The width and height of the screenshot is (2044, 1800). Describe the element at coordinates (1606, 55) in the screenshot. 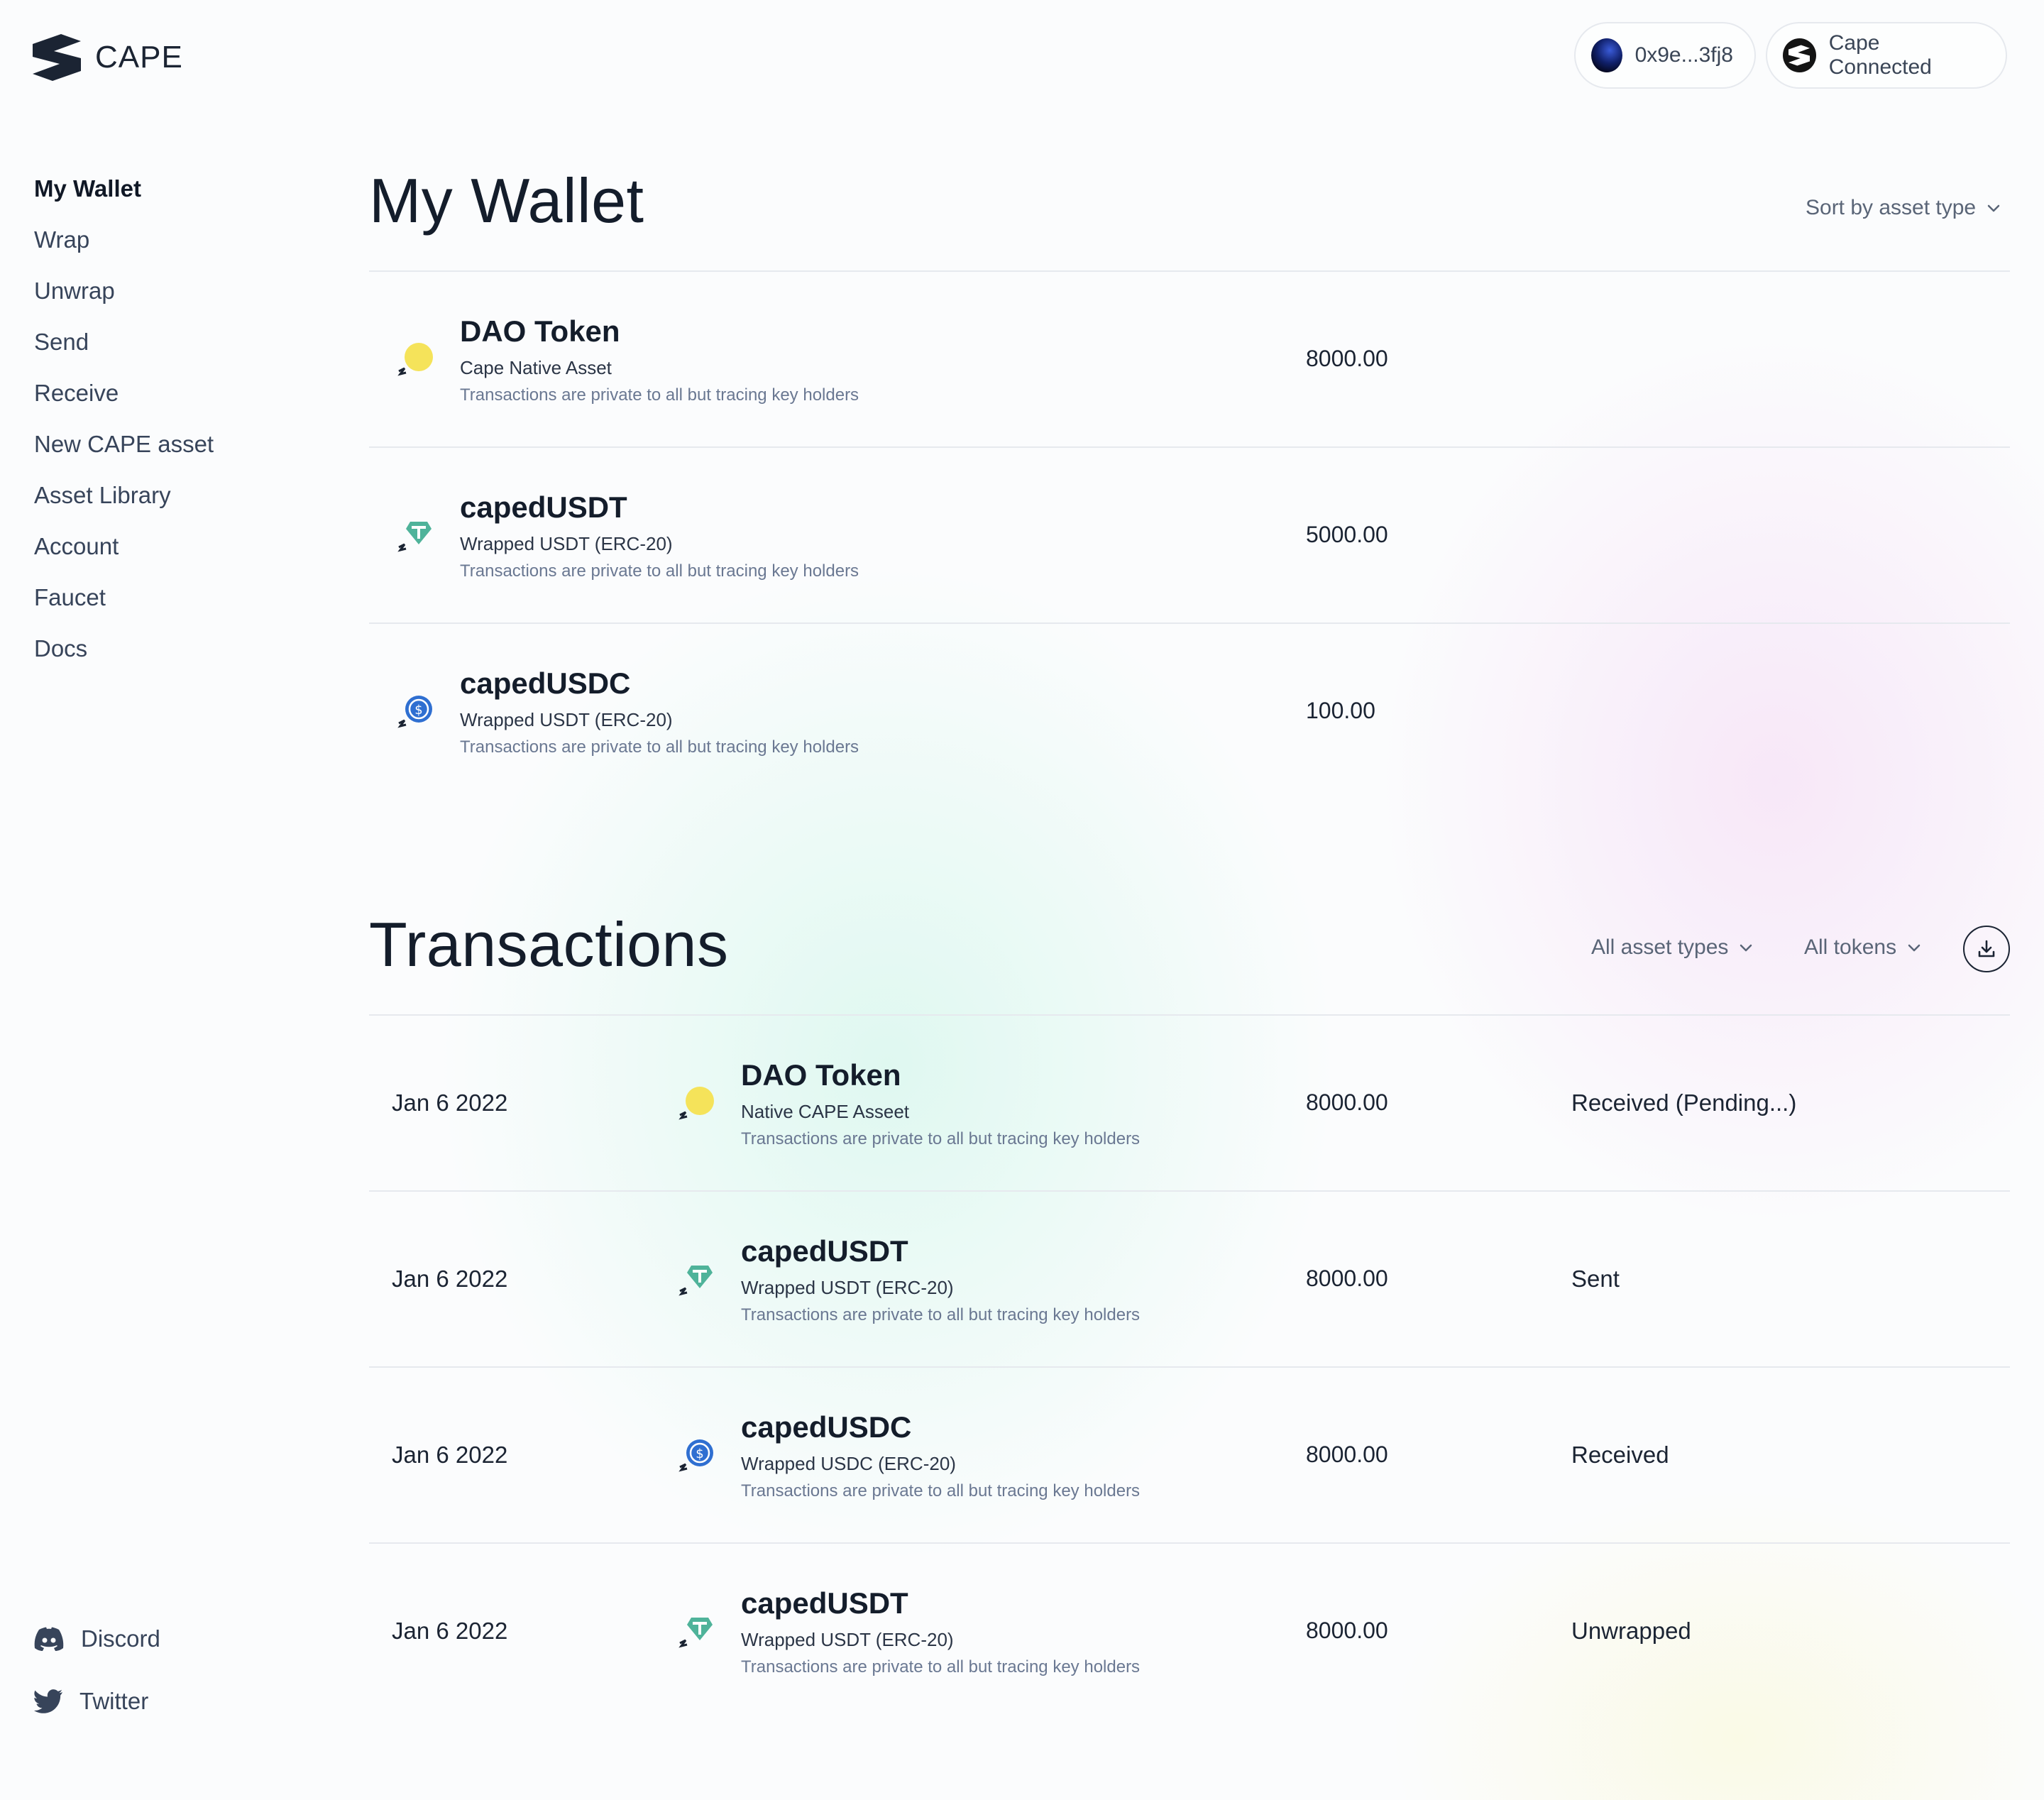

I see `wallet-avatar-icon` at that location.